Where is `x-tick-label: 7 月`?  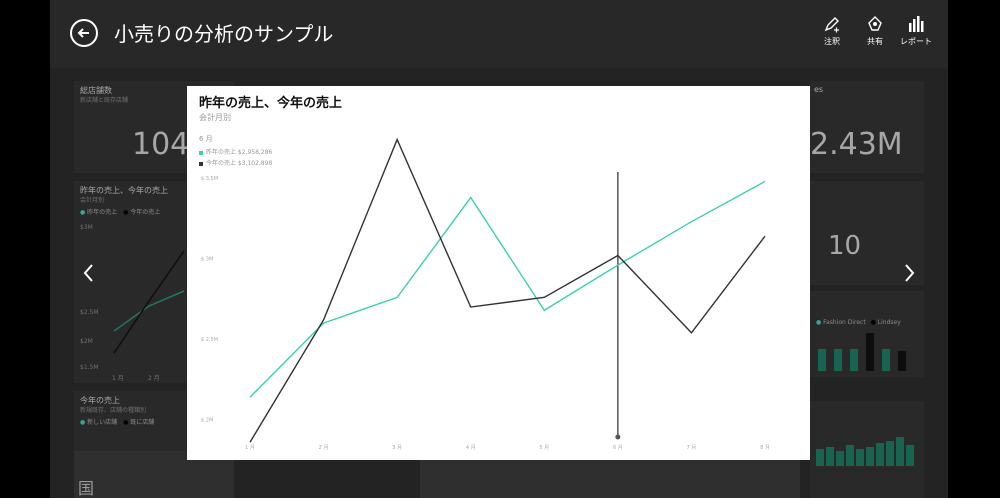
x-tick-label: 7 月 is located at coordinates (692, 448).